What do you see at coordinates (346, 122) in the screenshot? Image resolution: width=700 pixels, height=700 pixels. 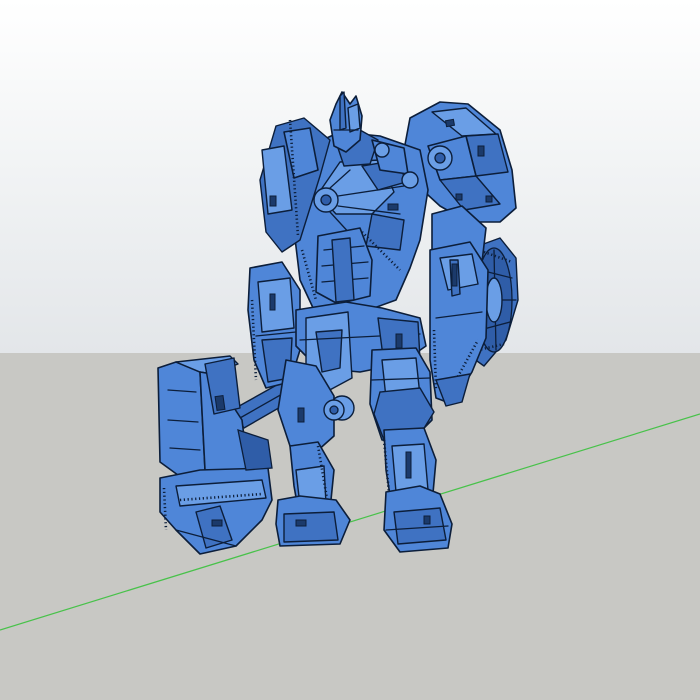 I see `head` at bounding box center [346, 122].